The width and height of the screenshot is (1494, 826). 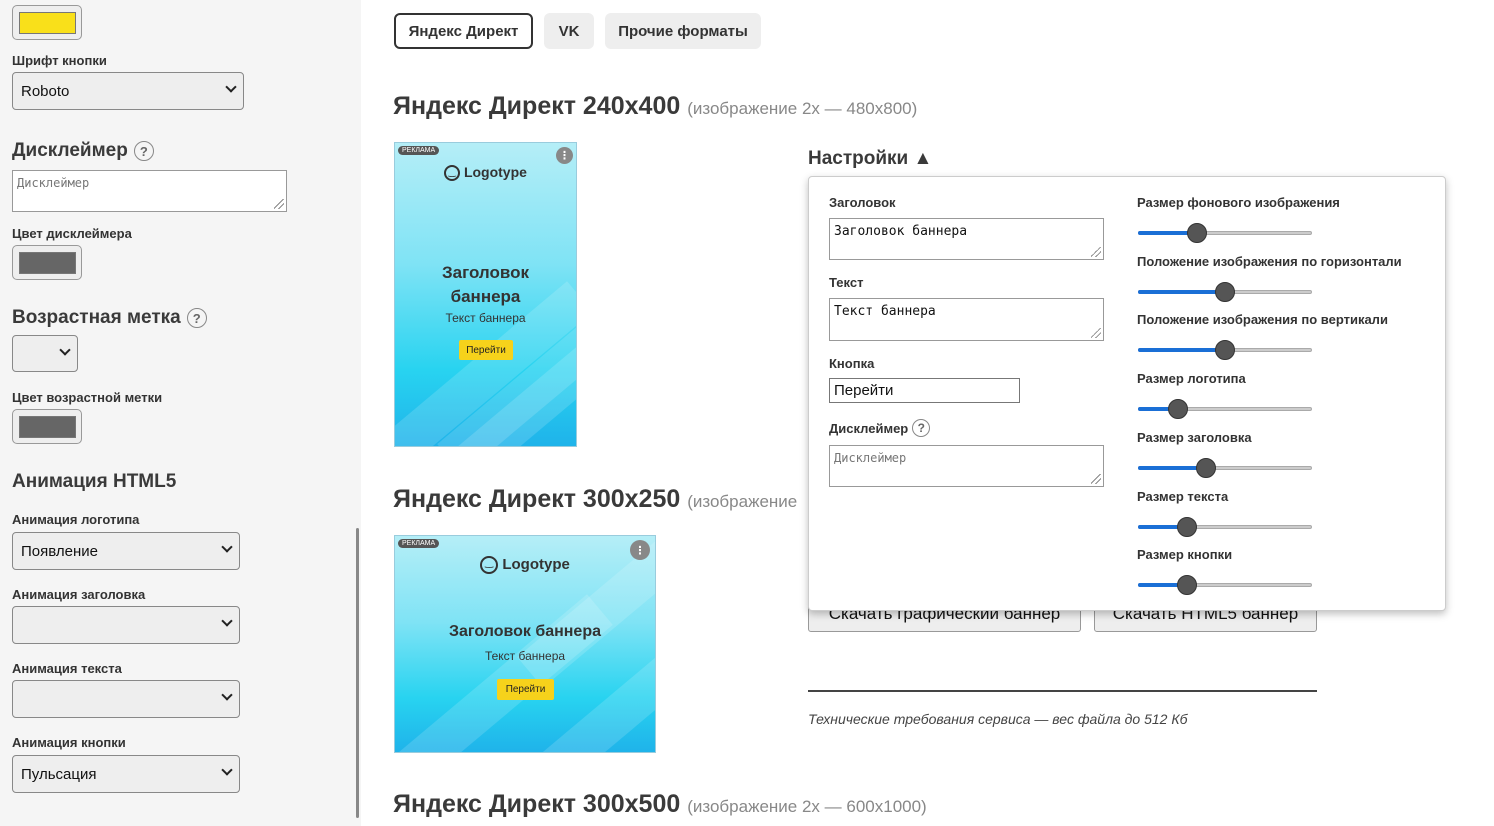 I want to click on section-subtitle: (изображение, so click(x=742, y=501).